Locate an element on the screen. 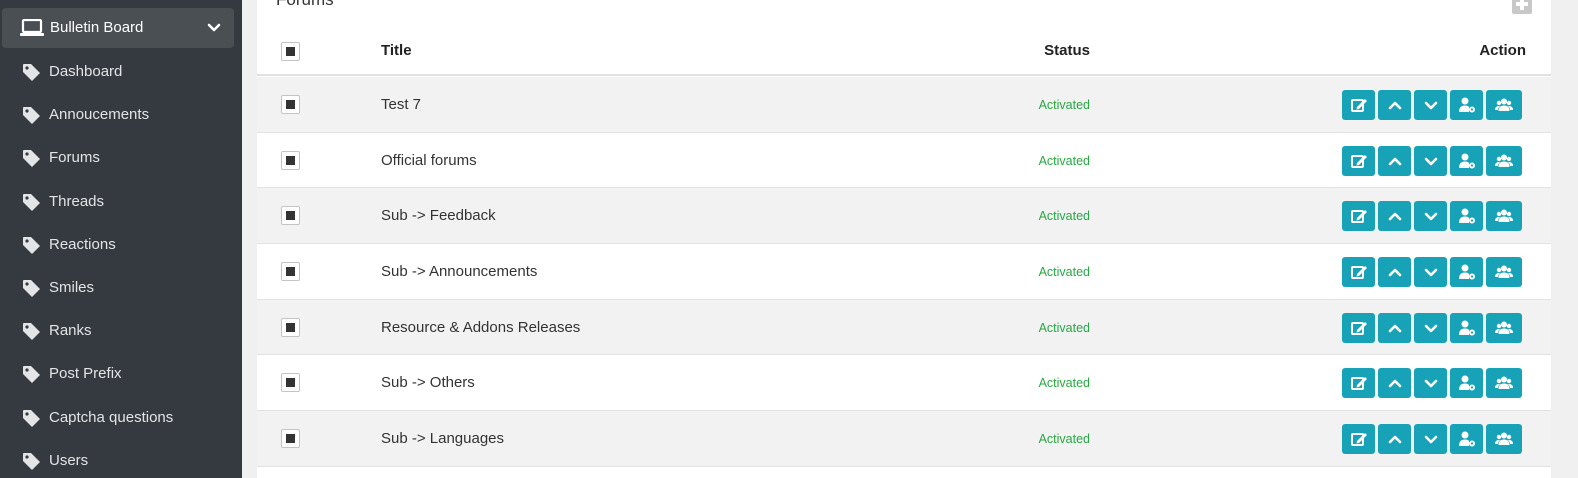  forum-title: Official forums is located at coordinates (429, 160).